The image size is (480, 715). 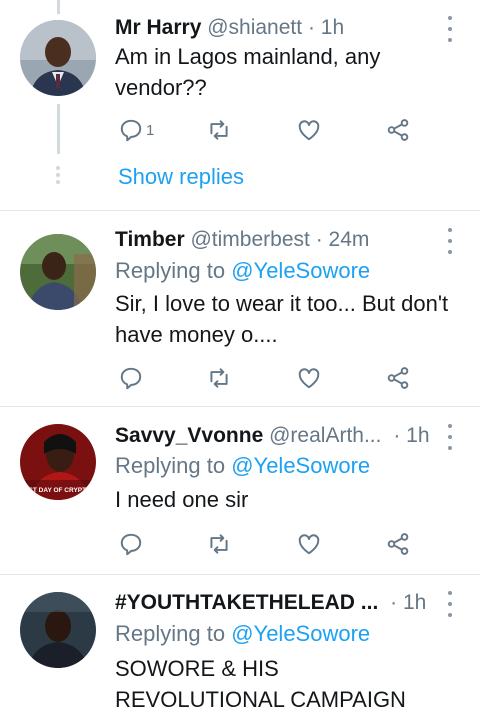 What do you see at coordinates (58, 462) in the screenshot?
I see `avatar: 1ST DAY OF CRYPTO` at bounding box center [58, 462].